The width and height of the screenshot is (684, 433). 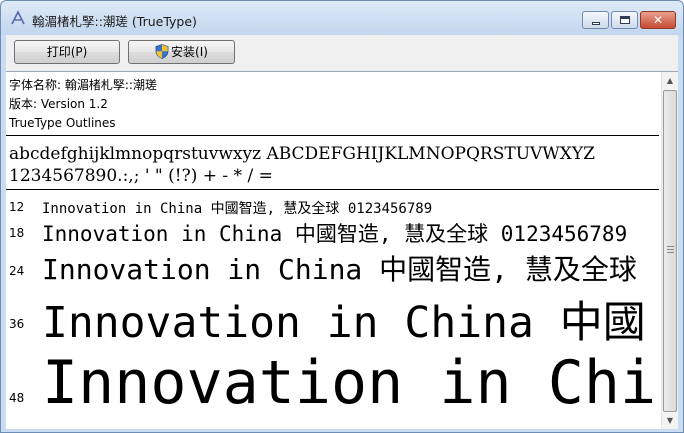 I want to click on sample-size-label: 24, so click(x=17, y=271).